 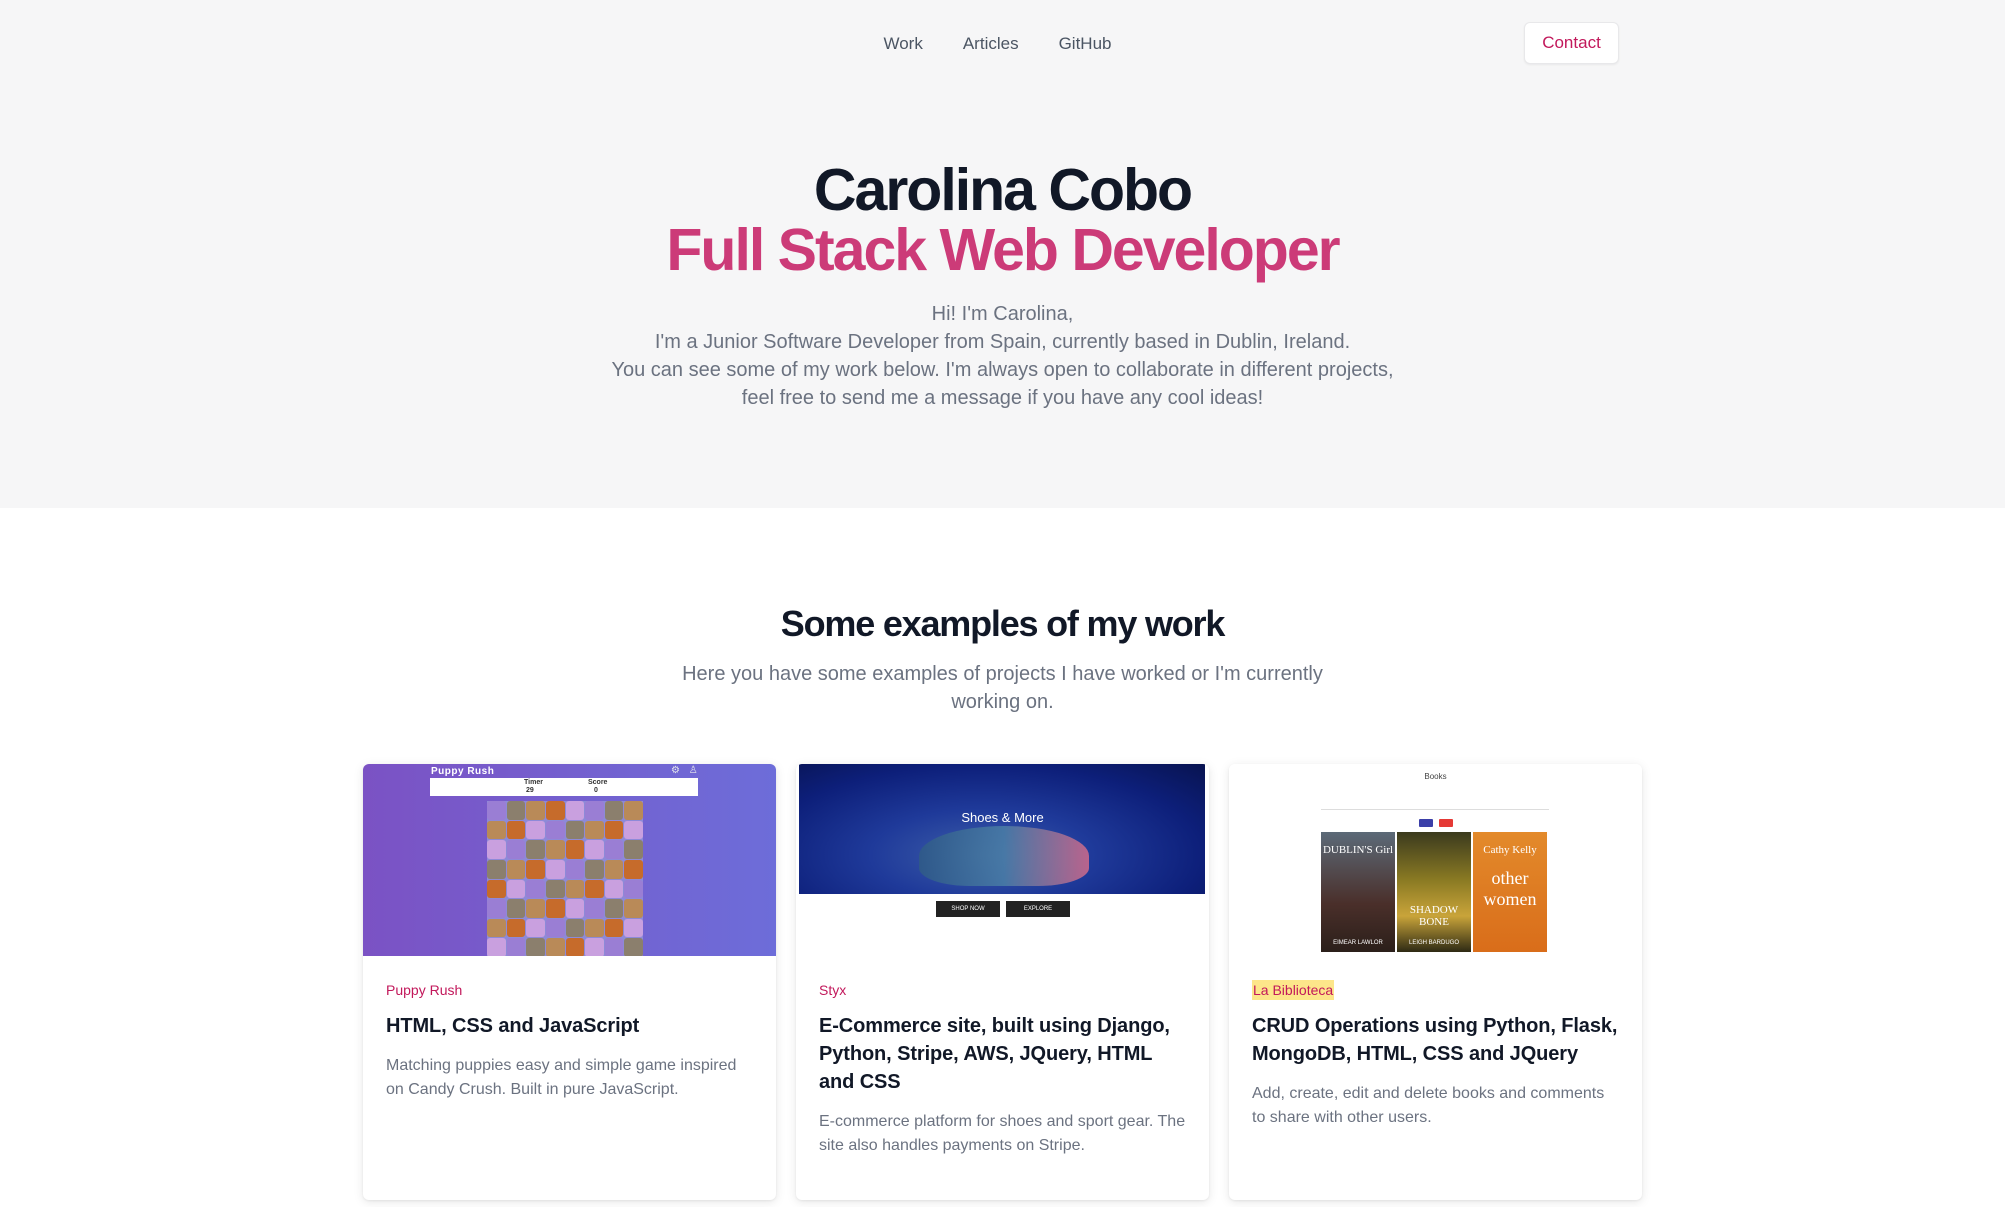 What do you see at coordinates (598, 782) in the screenshot?
I see `preview-score-label: Score` at bounding box center [598, 782].